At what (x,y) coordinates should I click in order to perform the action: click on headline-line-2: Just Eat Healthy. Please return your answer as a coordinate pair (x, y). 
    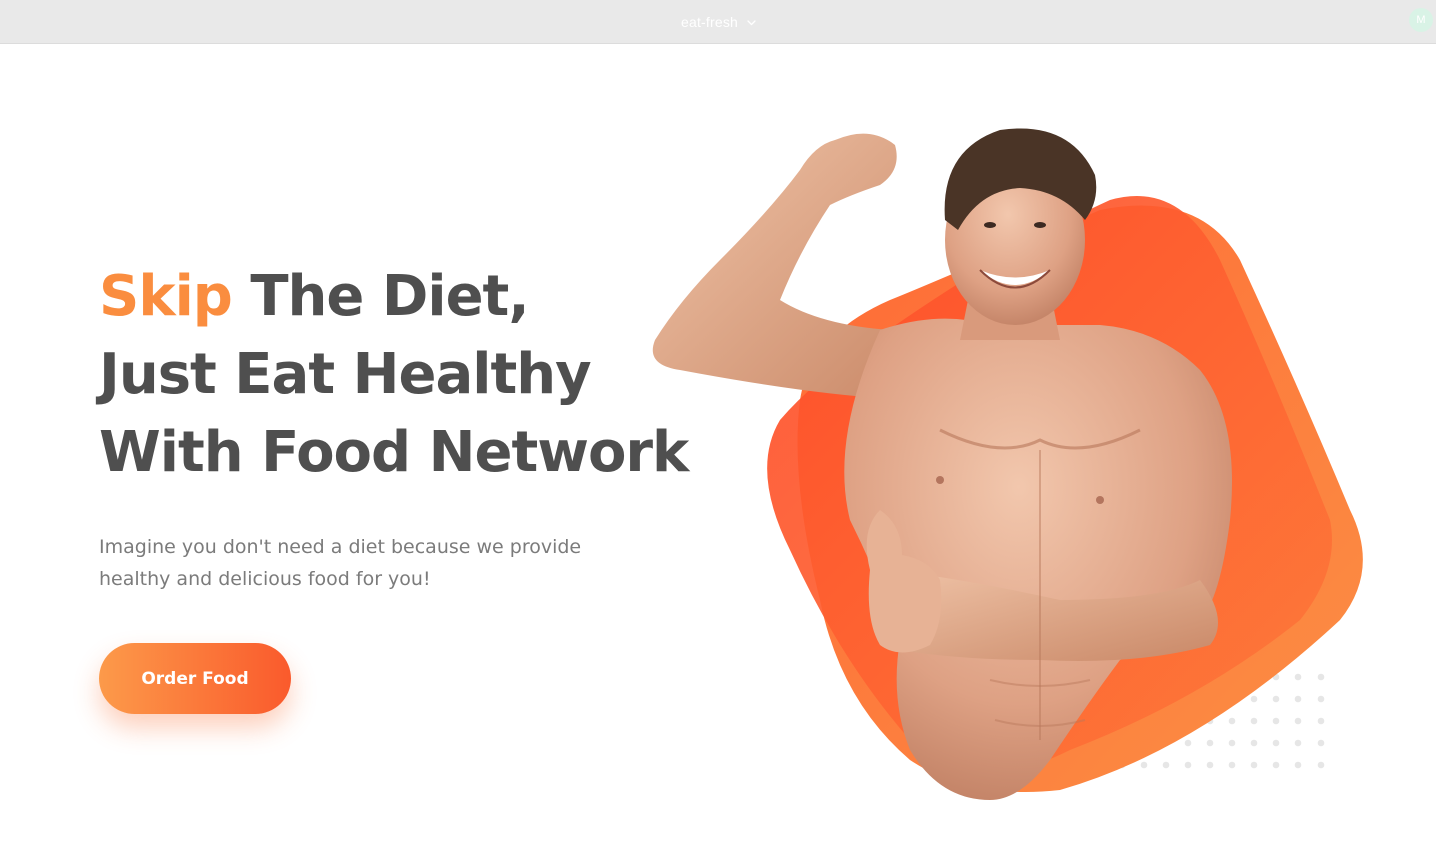
    Looking at the image, I should click on (345, 374).